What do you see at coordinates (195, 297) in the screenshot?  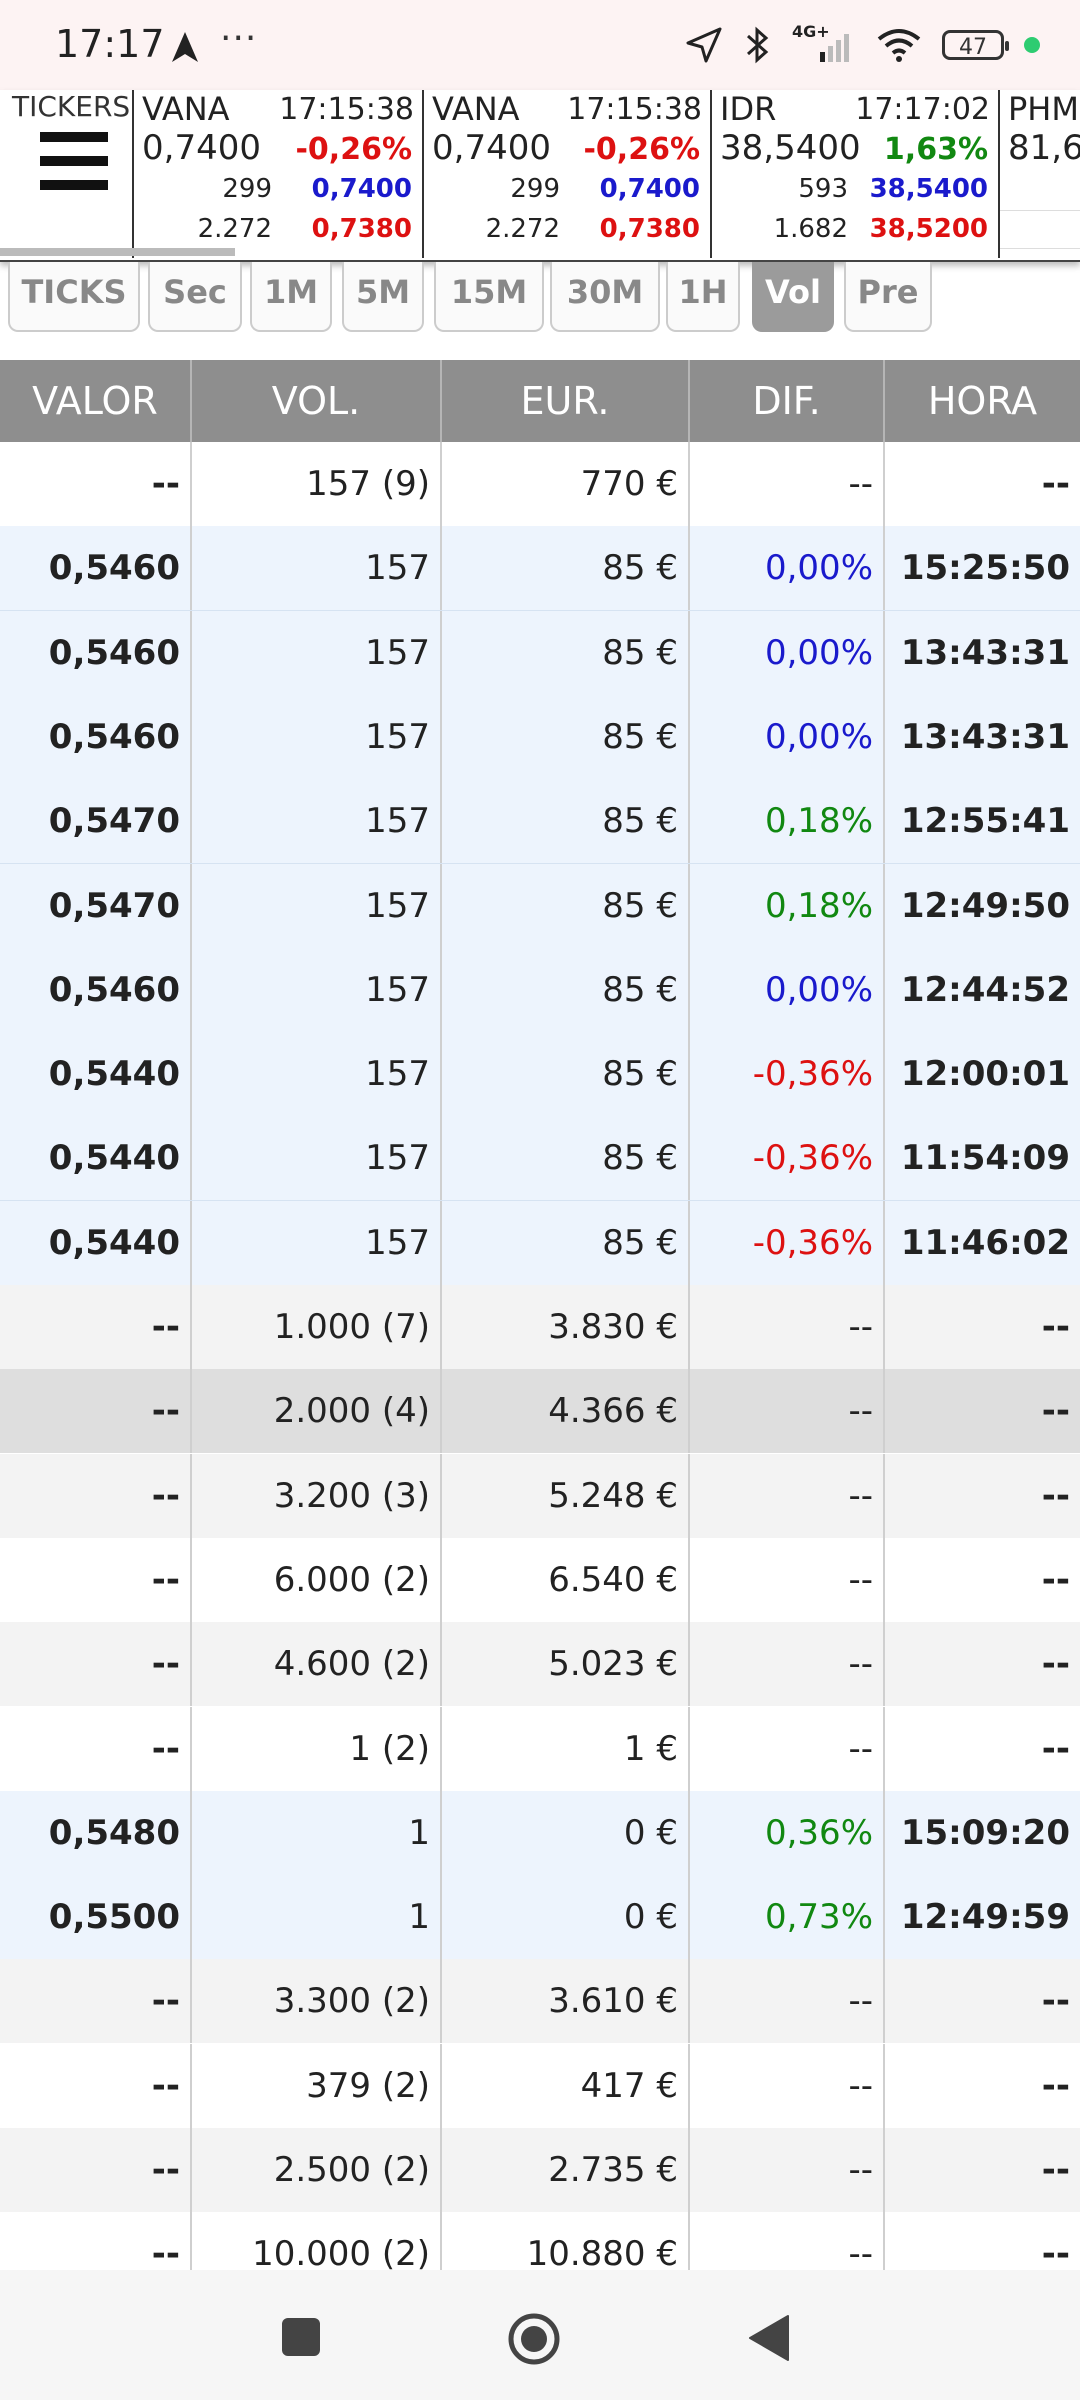 I see `tab-sec: Sec` at bounding box center [195, 297].